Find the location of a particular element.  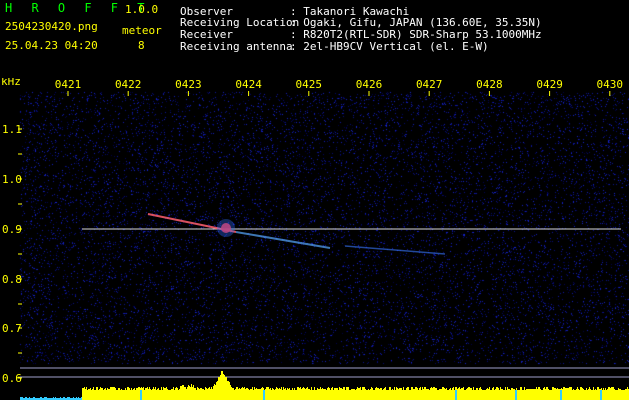

x-tick-label: 0426 is located at coordinates (369, 84).